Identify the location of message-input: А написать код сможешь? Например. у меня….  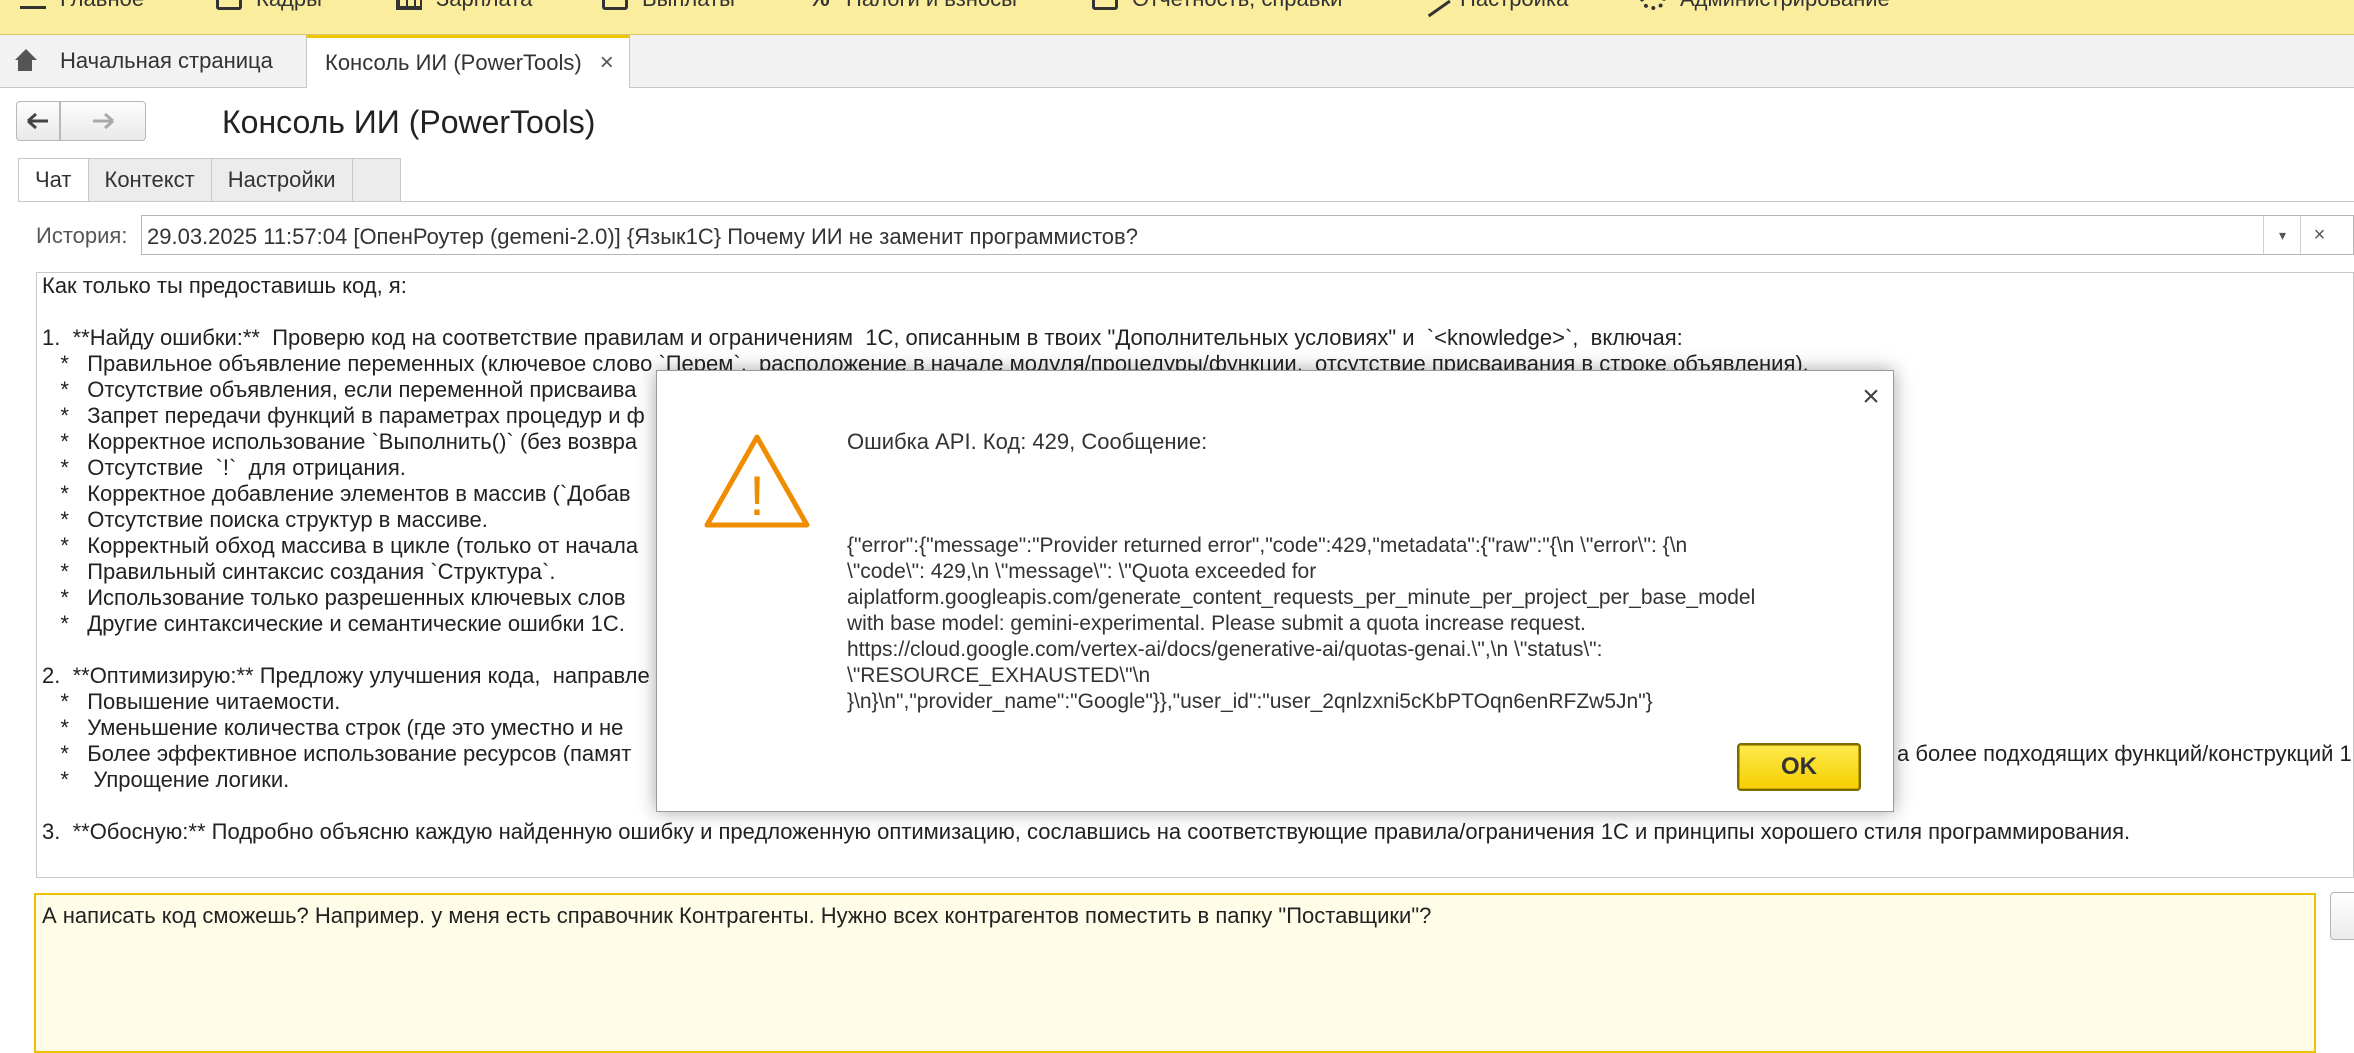
(1175, 973).